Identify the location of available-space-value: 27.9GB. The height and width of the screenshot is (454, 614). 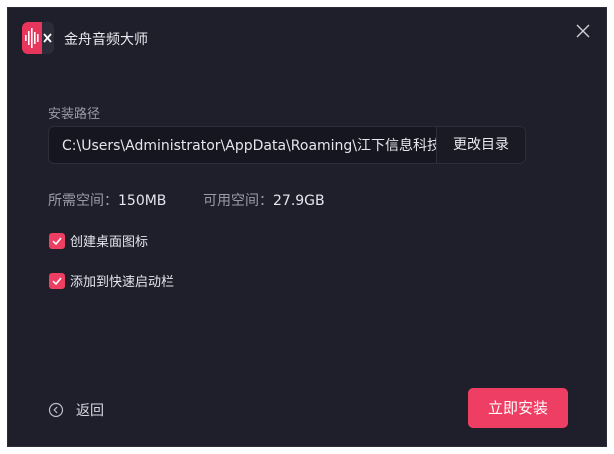
(299, 201).